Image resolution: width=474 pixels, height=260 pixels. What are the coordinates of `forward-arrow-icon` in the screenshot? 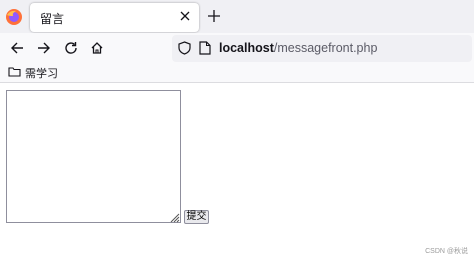 It's located at (44, 48).